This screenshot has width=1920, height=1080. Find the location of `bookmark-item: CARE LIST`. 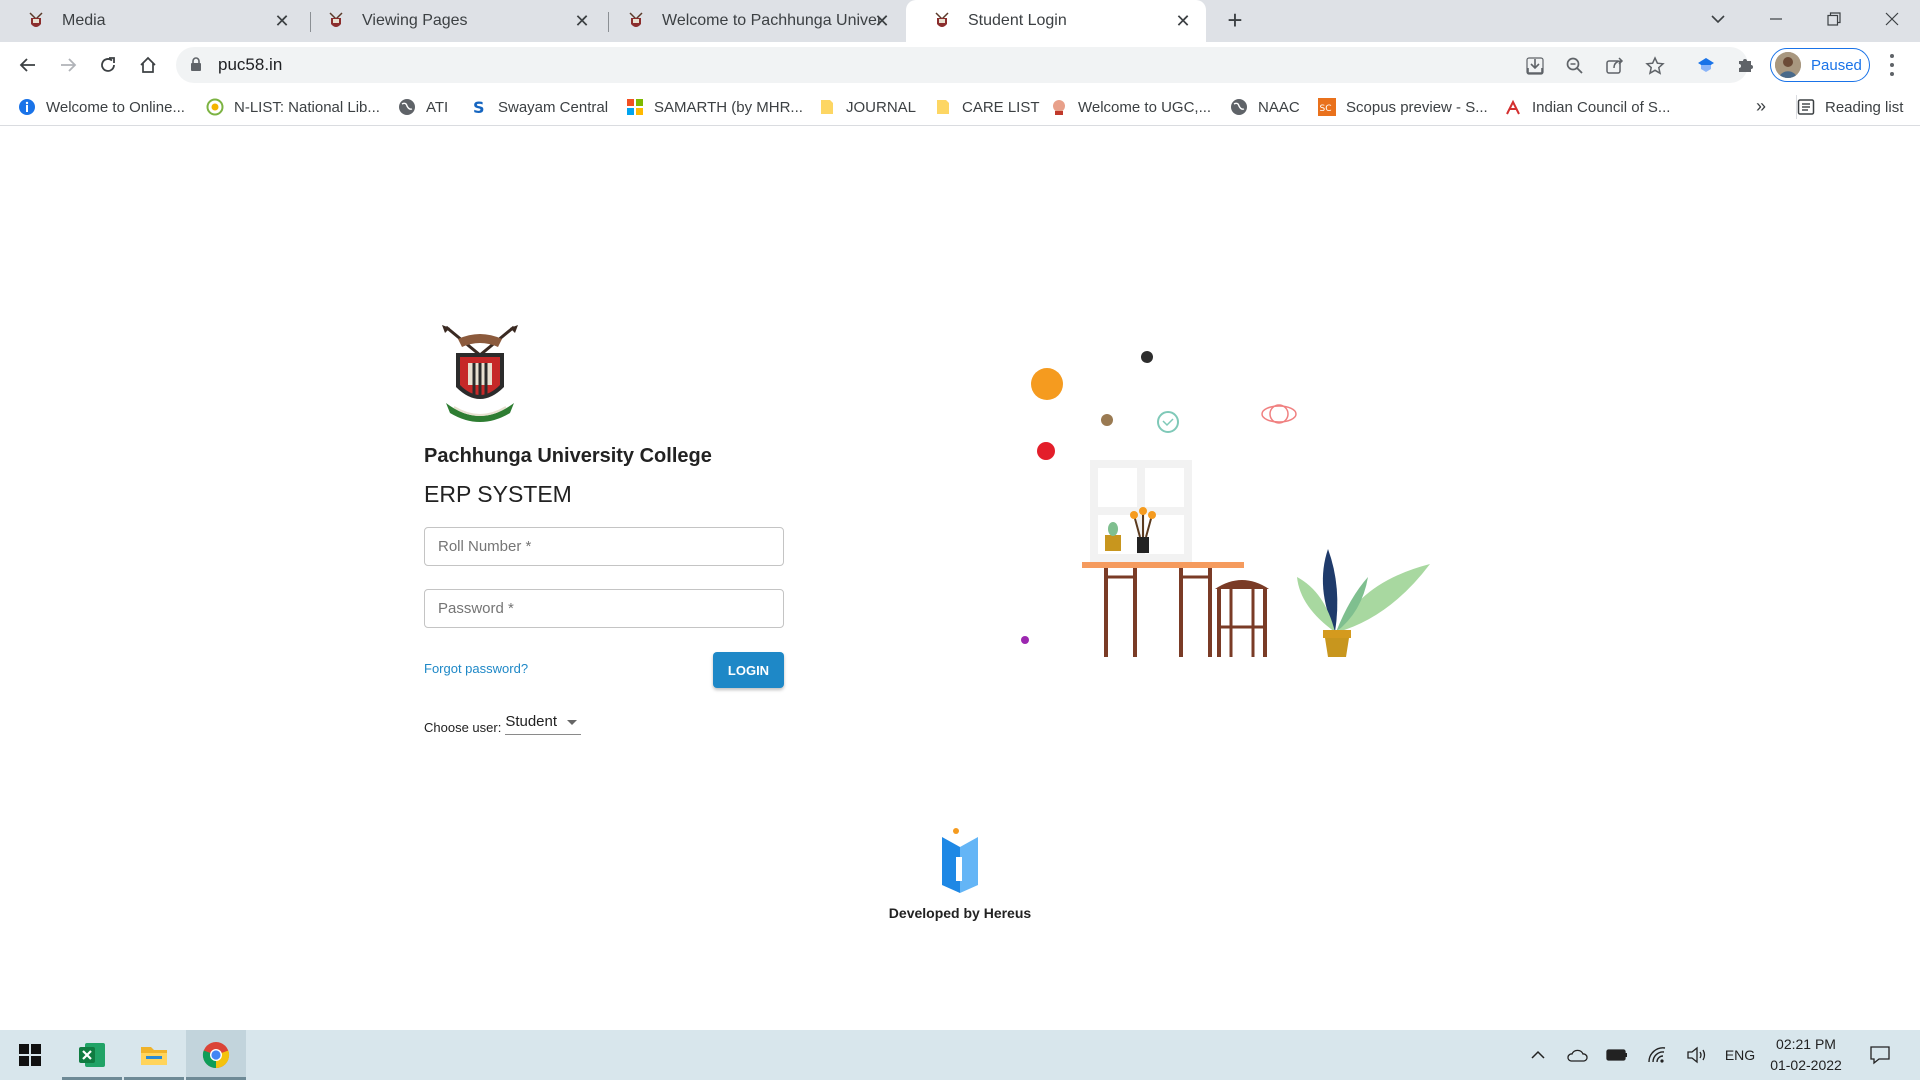

bookmark-item: CARE LIST is located at coordinates (987, 107).